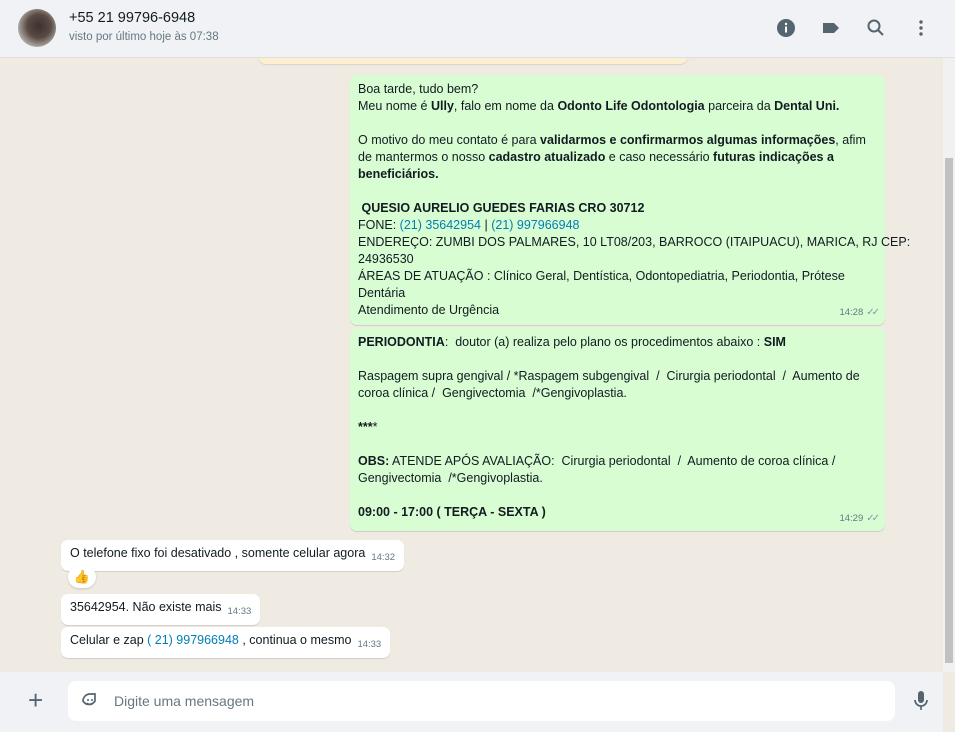  I want to click on message-line: 09:00 - 17:00 ( TERÇA - SEXTA ), so click(617, 512).